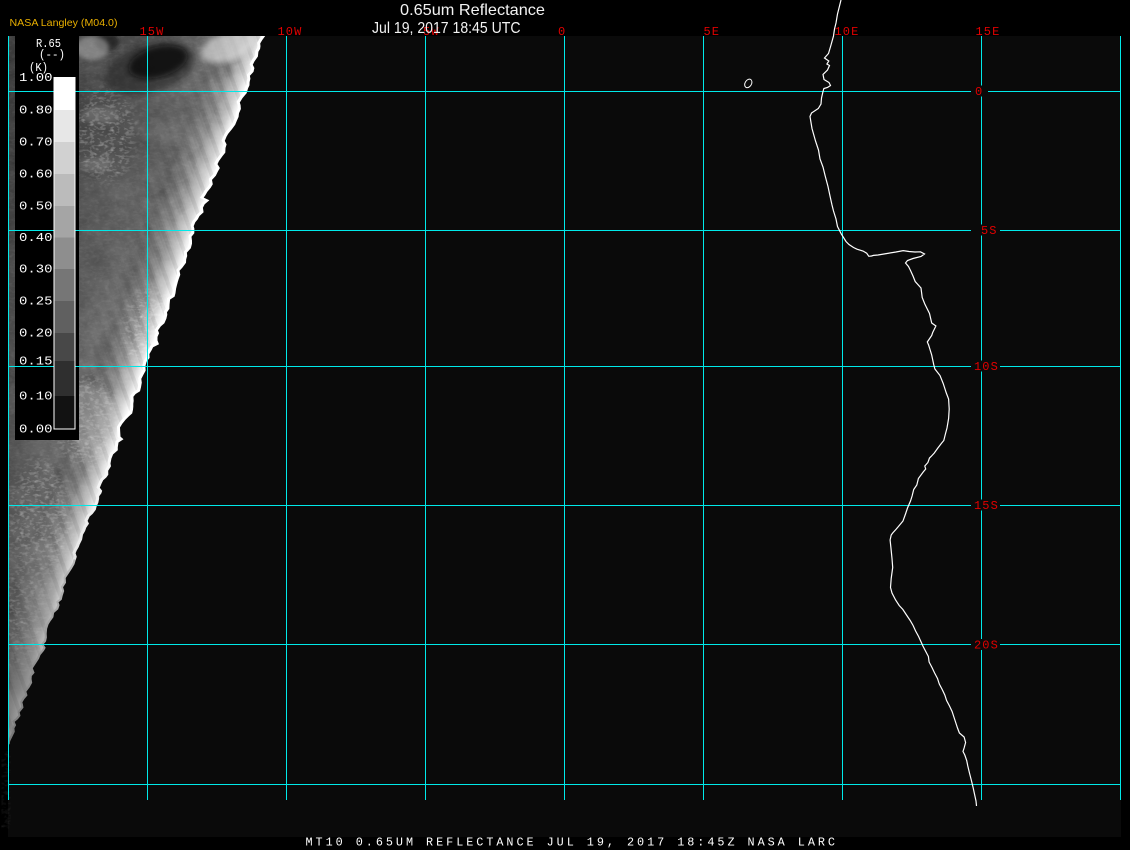 The width and height of the screenshot is (1130, 850). I want to click on svg-text: 0.20, so click(36, 334).